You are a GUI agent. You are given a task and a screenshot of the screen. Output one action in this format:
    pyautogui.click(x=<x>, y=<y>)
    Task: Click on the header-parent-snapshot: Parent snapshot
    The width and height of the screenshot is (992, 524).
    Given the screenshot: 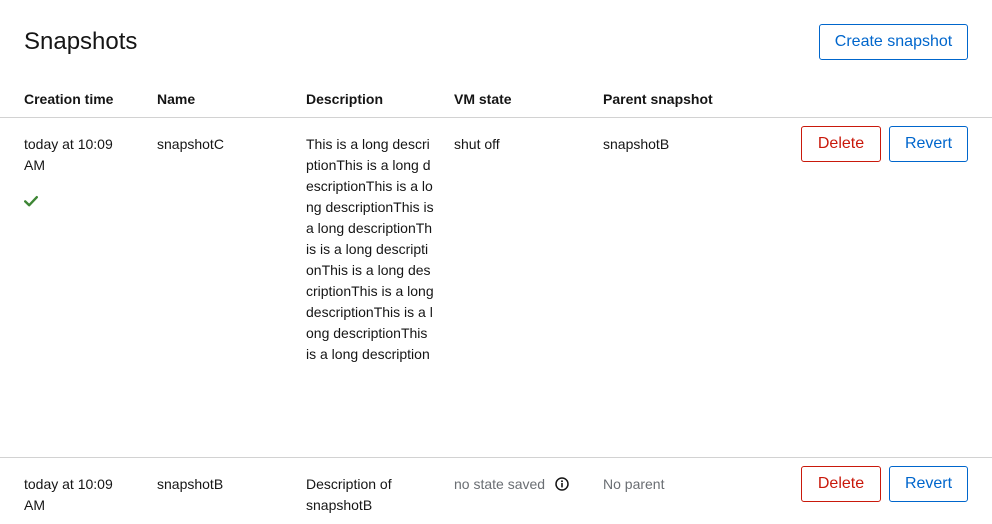 What is the action you would take?
    pyautogui.click(x=658, y=99)
    